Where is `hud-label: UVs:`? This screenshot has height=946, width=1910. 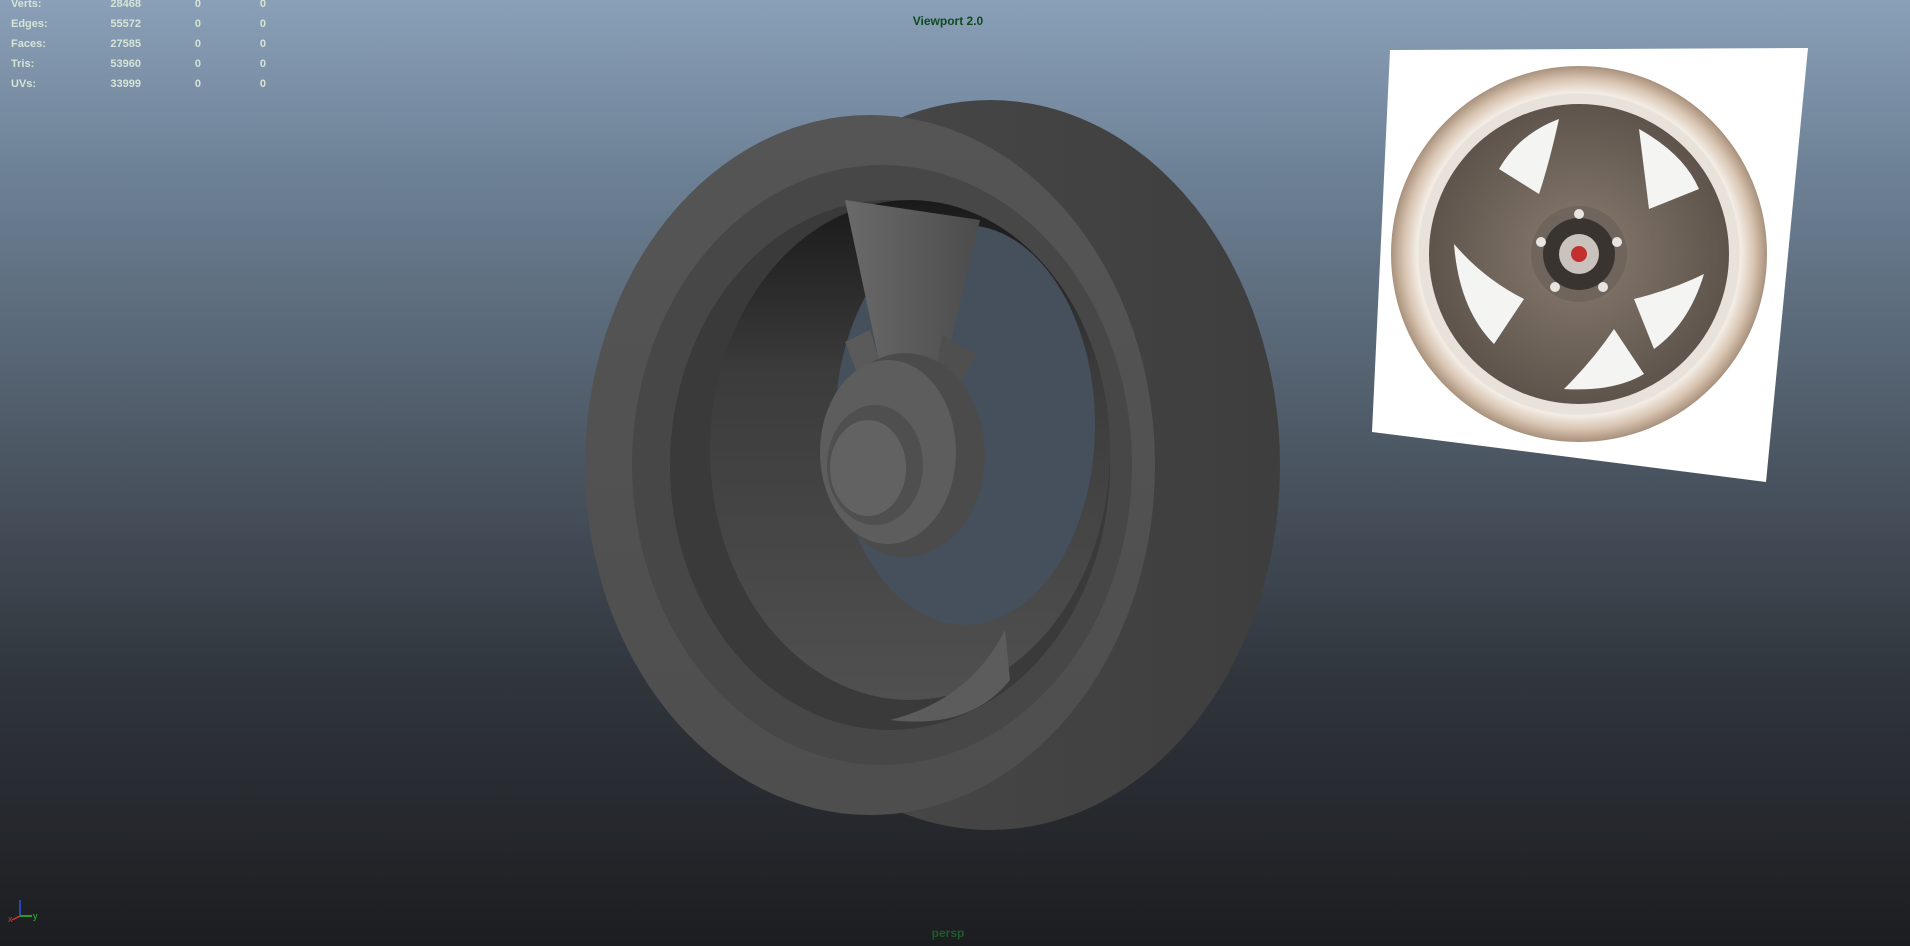 hud-label: UVs: is located at coordinates (24, 84).